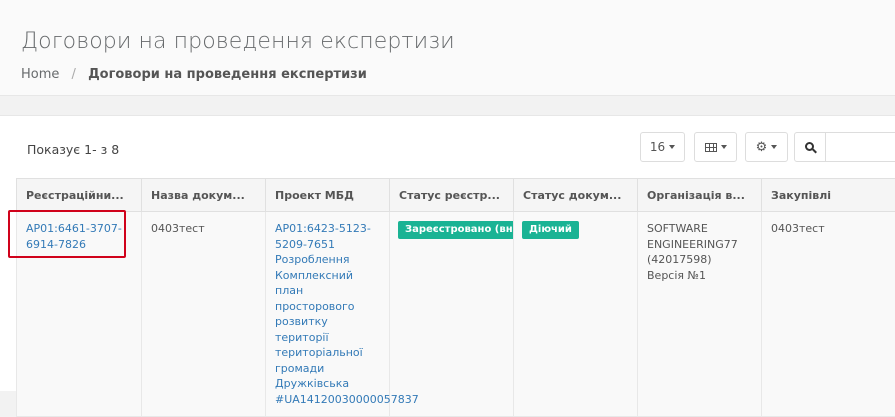 The width and height of the screenshot is (895, 417). I want to click on reg-number-link: АР01:6461-3707-6914-7826, so click(74, 236).